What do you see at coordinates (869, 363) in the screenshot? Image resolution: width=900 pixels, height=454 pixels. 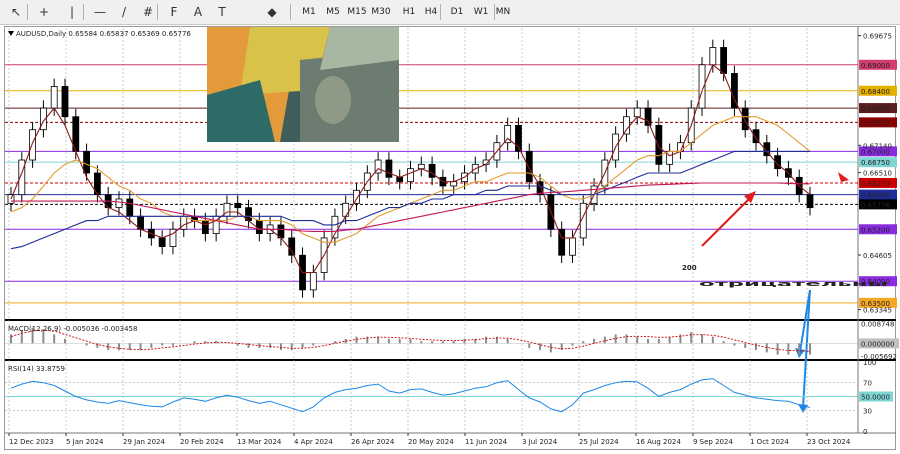 I see `rsi-y-tick-0: 100` at bounding box center [869, 363].